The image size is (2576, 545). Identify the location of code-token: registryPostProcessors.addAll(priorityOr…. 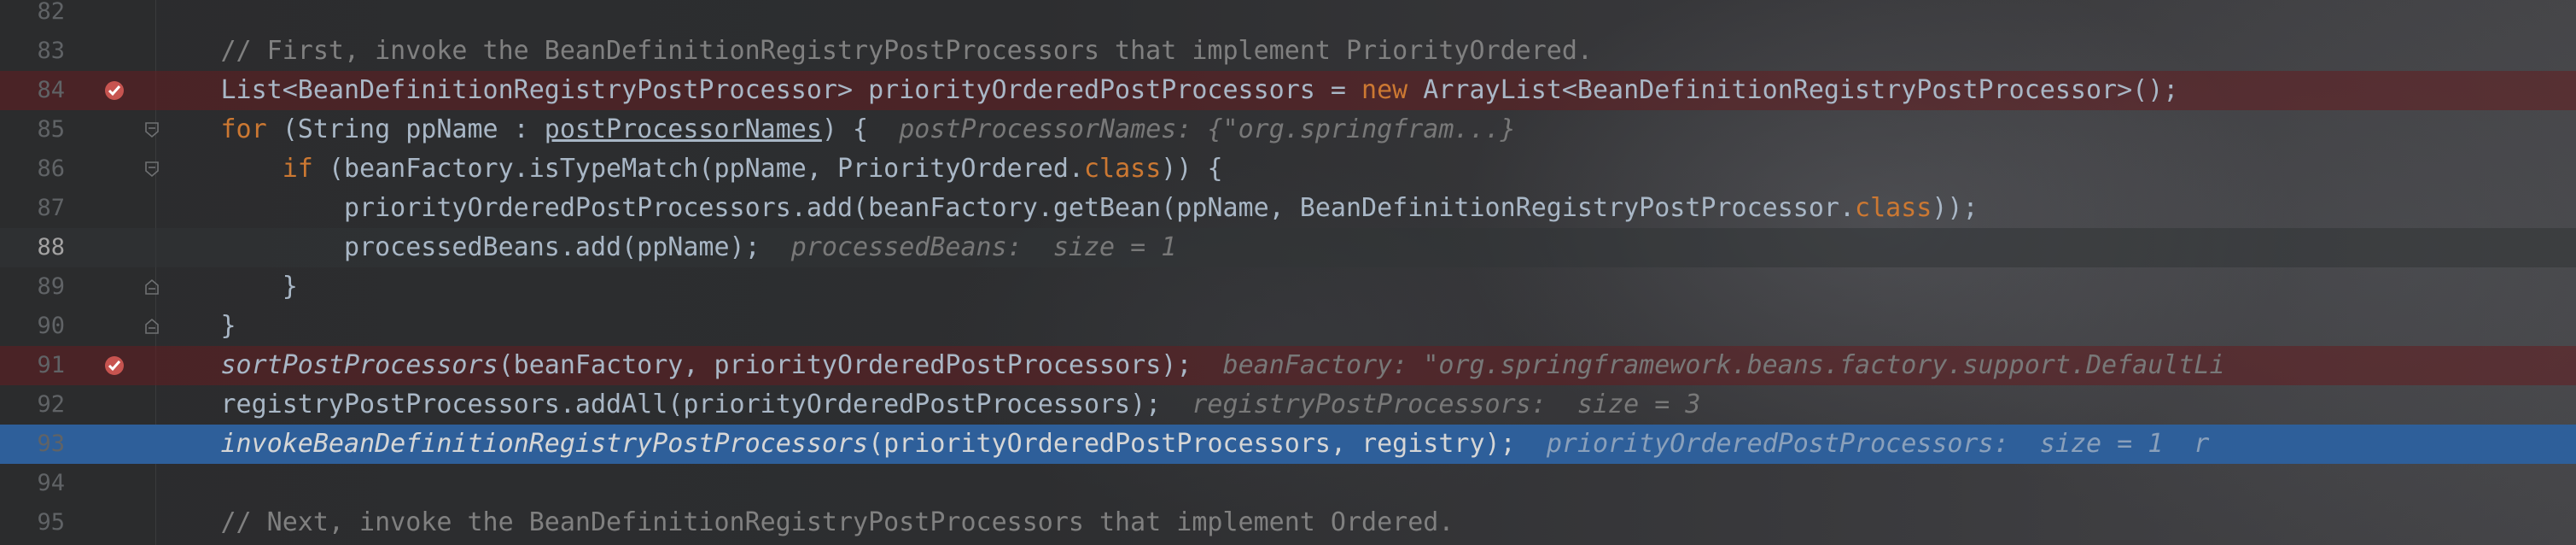
(644, 404).